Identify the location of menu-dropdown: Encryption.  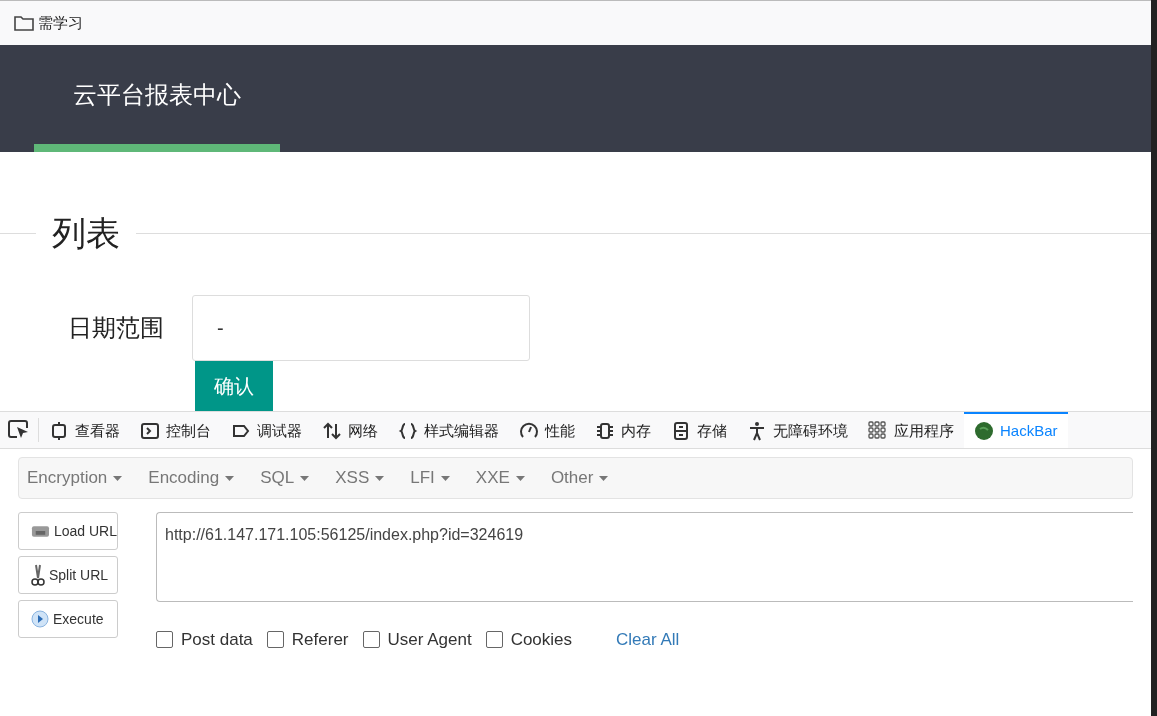
(75, 478).